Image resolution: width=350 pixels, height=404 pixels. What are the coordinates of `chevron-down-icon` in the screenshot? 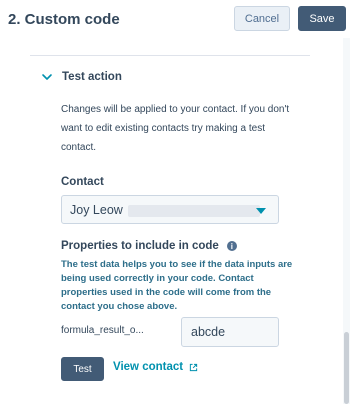 It's located at (47, 77).